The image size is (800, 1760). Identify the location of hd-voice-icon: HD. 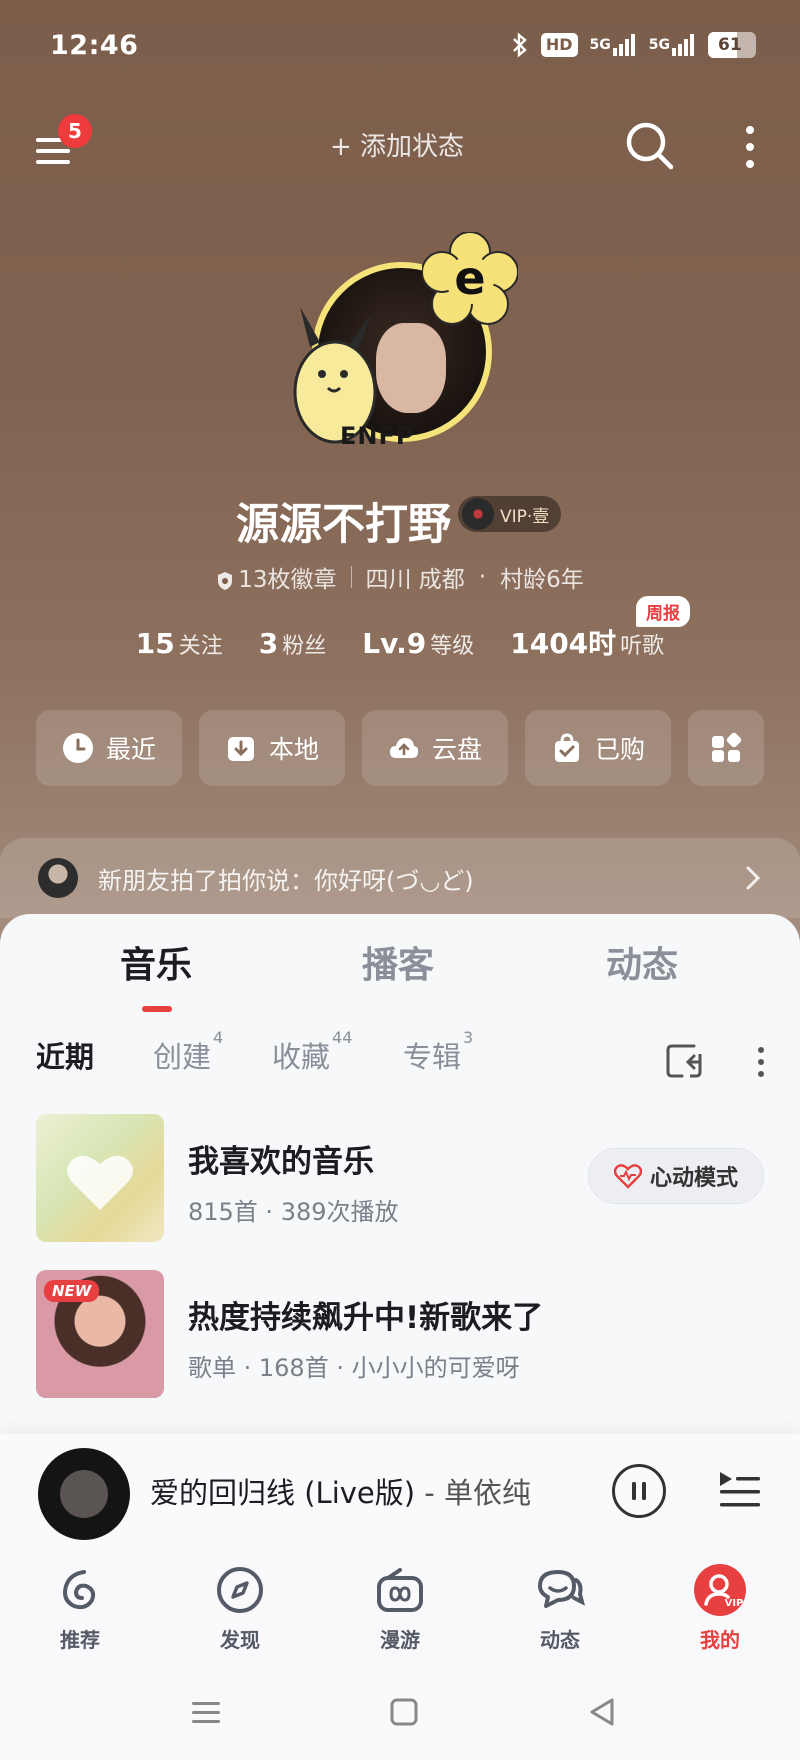
(559, 45).